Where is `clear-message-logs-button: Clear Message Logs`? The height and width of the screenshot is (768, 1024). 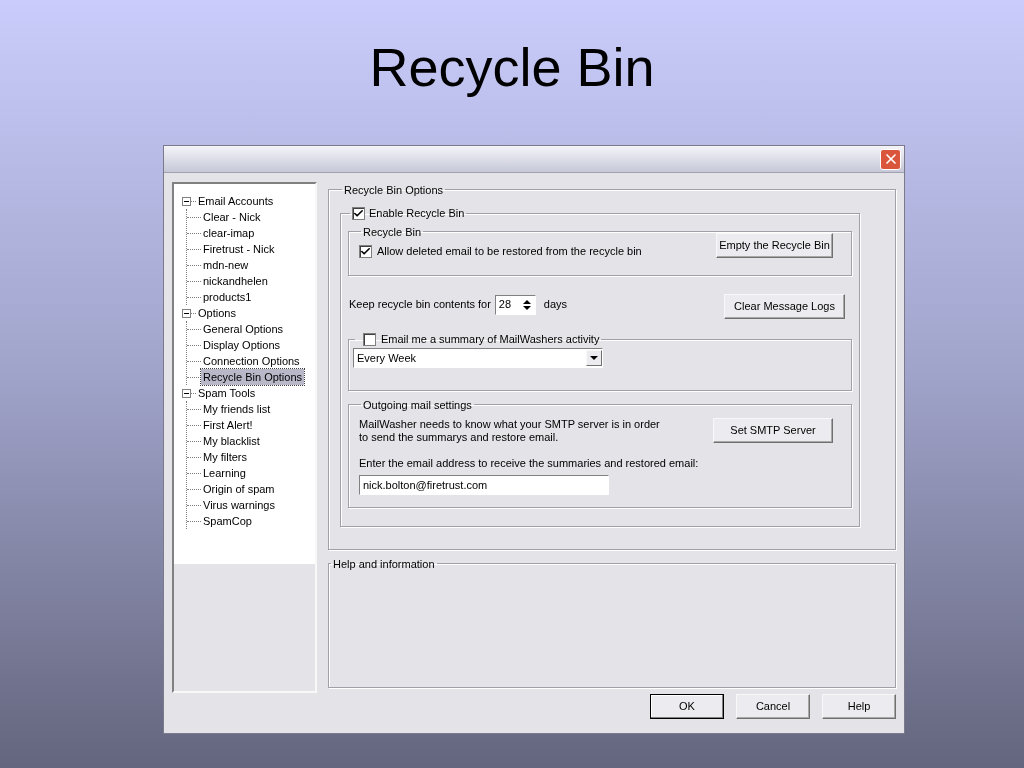 clear-message-logs-button: Clear Message Logs is located at coordinates (784, 306).